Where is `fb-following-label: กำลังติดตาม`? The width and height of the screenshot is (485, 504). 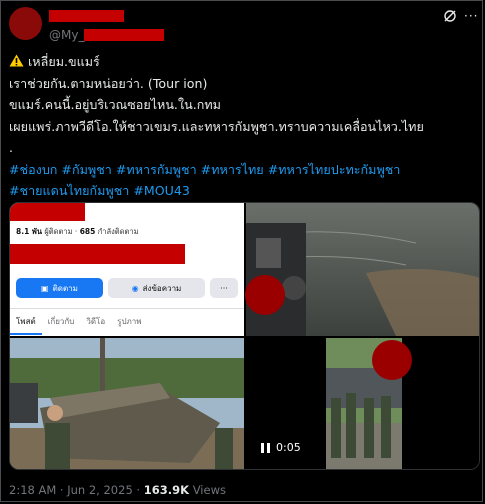
fb-following-label: กำลังติดตาม is located at coordinates (118, 231).